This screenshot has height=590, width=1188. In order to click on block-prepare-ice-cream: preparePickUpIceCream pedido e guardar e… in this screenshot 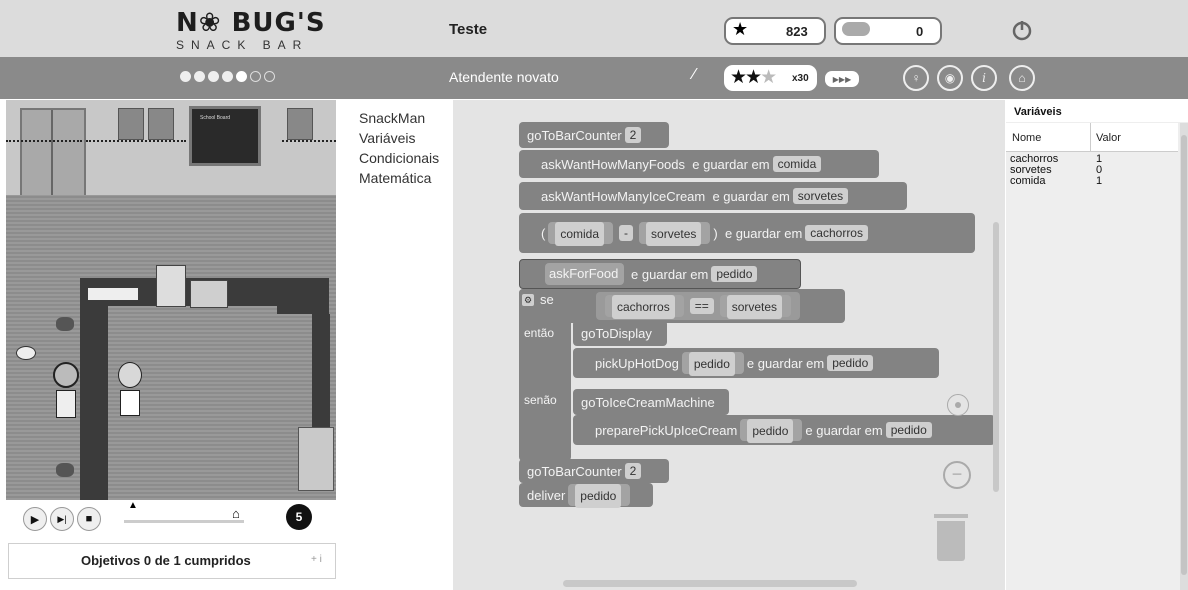, I will do `click(784, 430)`.